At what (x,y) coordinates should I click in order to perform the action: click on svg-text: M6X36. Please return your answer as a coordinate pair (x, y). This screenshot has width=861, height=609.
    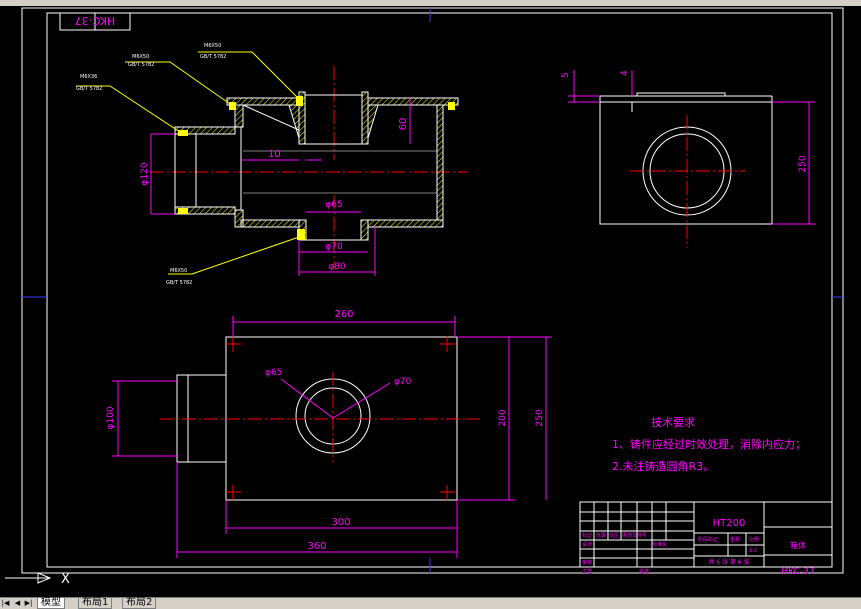
    Looking at the image, I should click on (88, 77).